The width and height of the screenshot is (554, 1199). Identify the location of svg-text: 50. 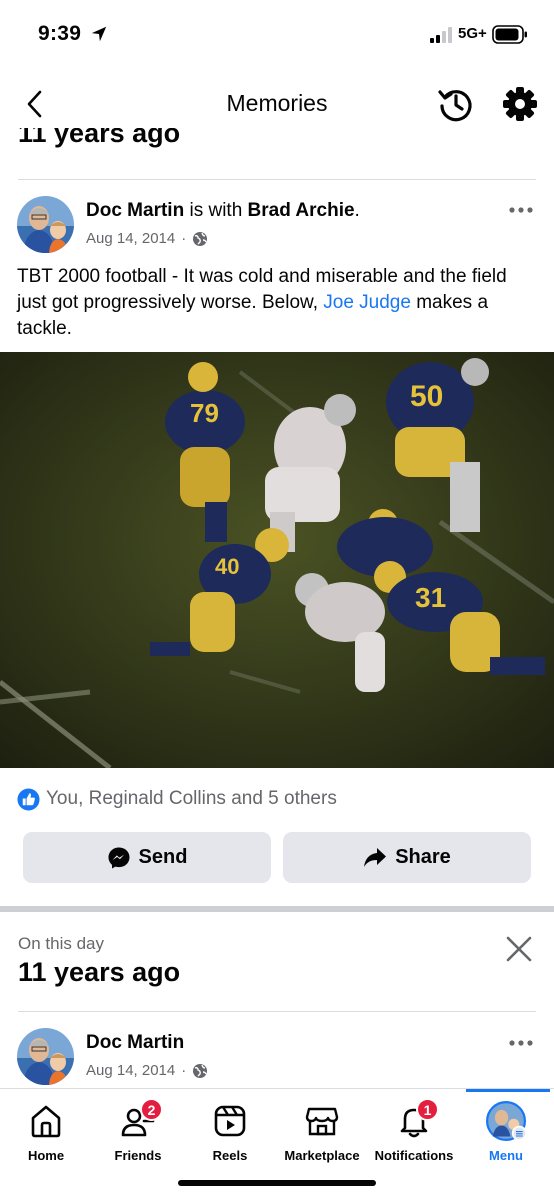
(426, 396).